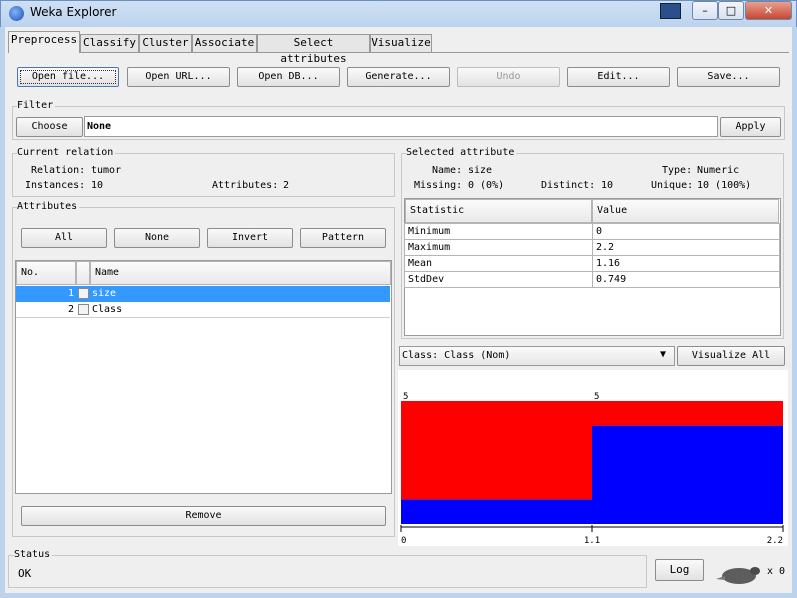 The image size is (797, 598). I want to click on status-panel, so click(327, 571).